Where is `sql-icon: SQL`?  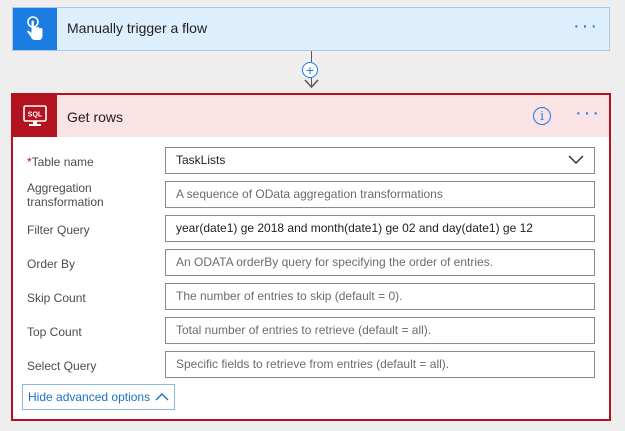
sql-icon: SQL is located at coordinates (35, 116).